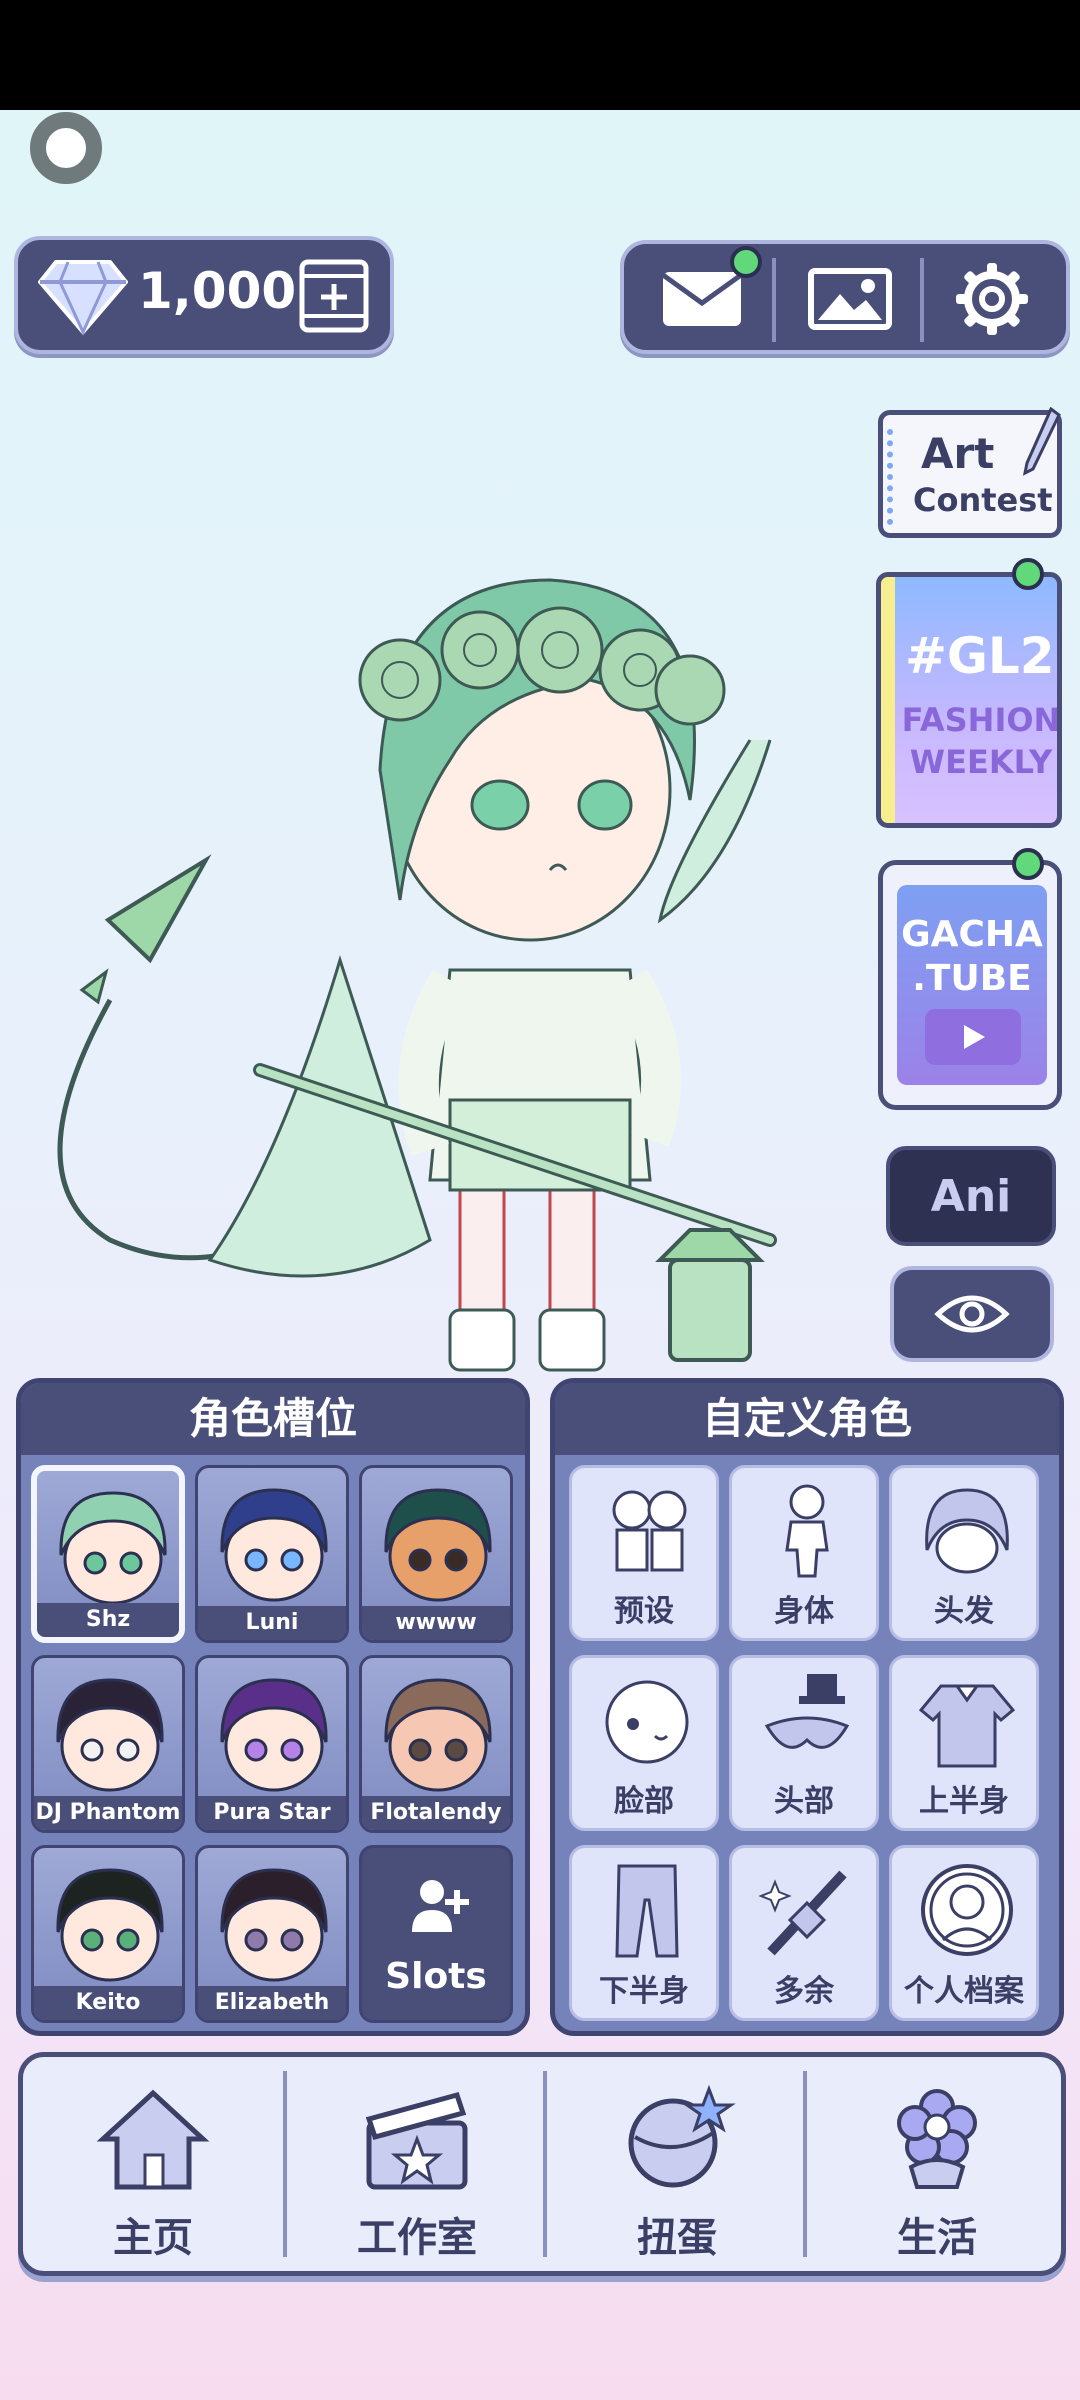 The image size is (1080, 2400). I want to click on character-slot: Luni, so click(272, 1554).